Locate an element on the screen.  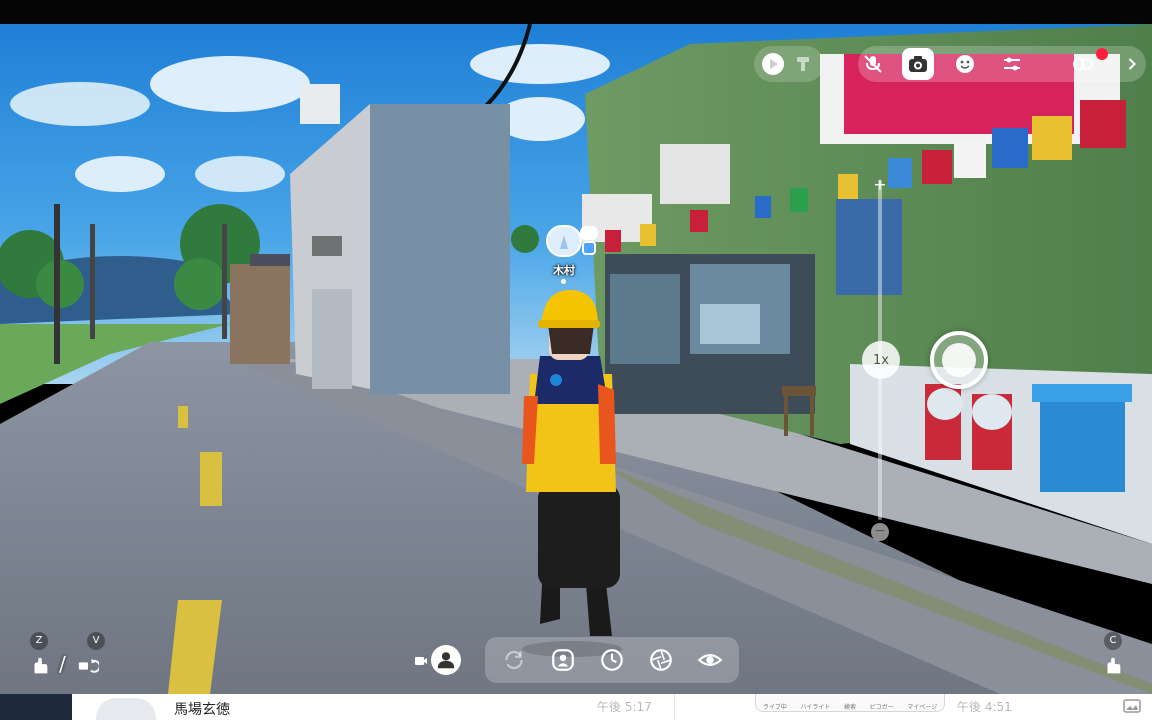
shutter-button is located at coordinates (959, 360).